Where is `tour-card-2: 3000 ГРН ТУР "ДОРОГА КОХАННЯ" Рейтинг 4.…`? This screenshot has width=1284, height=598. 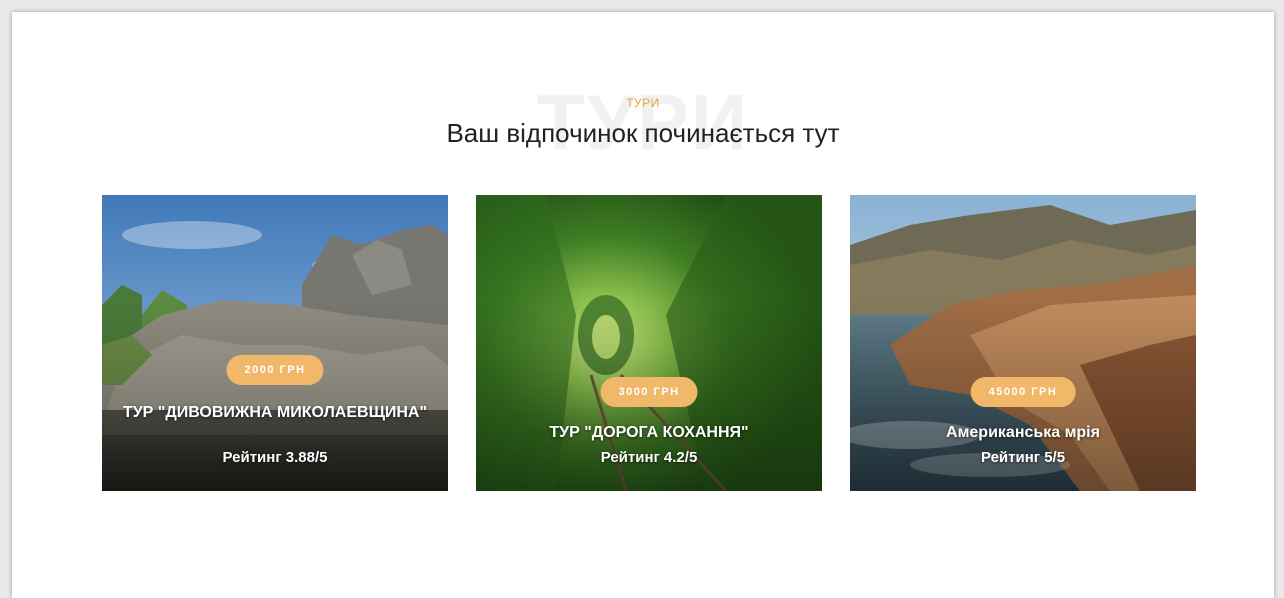 tour-card-2: 3000 ГРН ТУР "ДОРОГА КОХАННЯ" Рейтинг 4.… is located at coordinates (649, 343).